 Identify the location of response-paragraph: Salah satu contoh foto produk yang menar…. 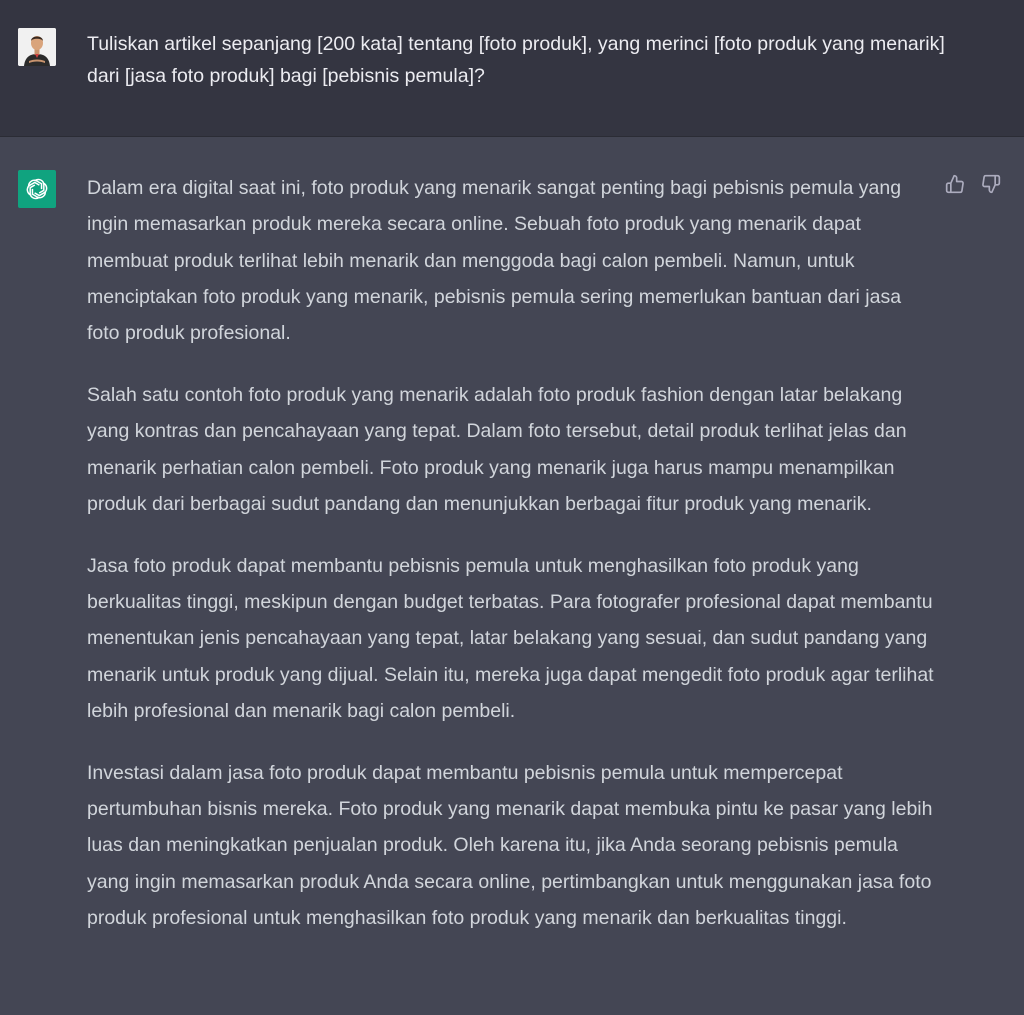
(497, 449).